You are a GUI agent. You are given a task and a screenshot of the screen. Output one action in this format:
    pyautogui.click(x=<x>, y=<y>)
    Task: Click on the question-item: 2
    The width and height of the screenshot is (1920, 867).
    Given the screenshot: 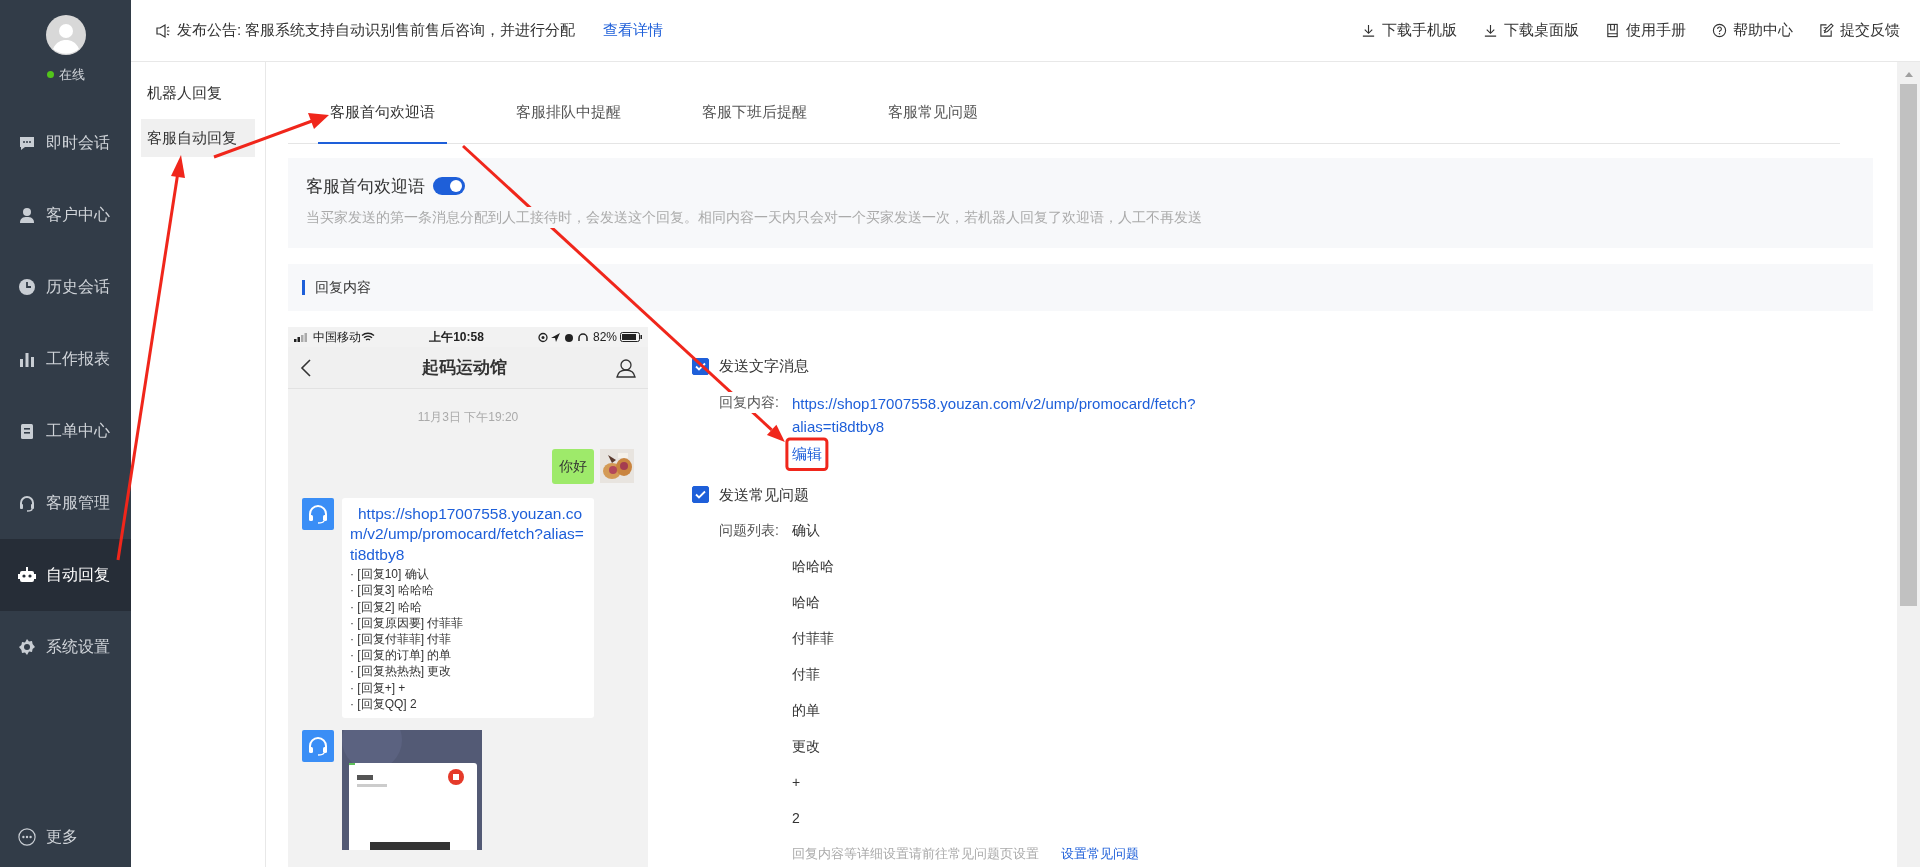 What is the action you would take?
    pyautogui.click(x=796, y=818)
    